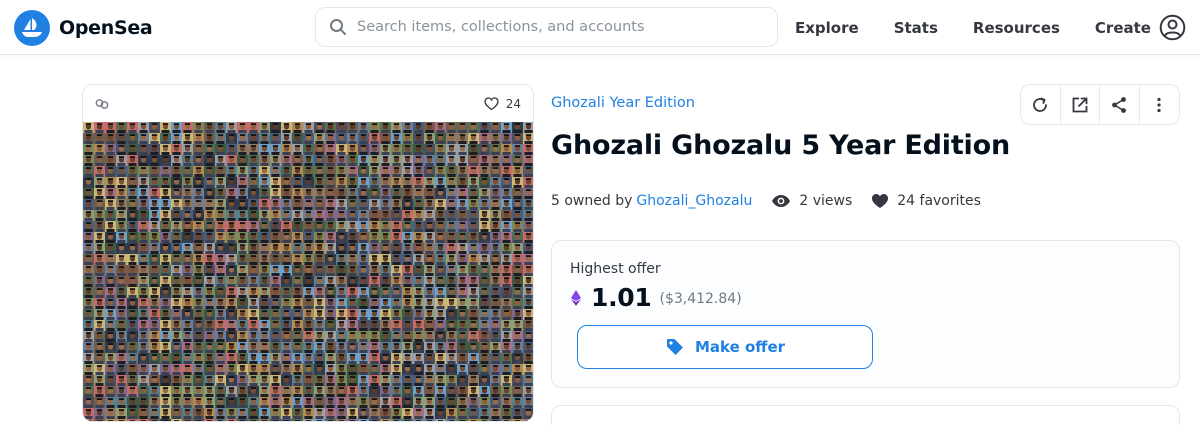  What do you see at coordinates (513, 103) in the screenshot?
I see `favorite-count: 24` at bounding box center [513, 103].